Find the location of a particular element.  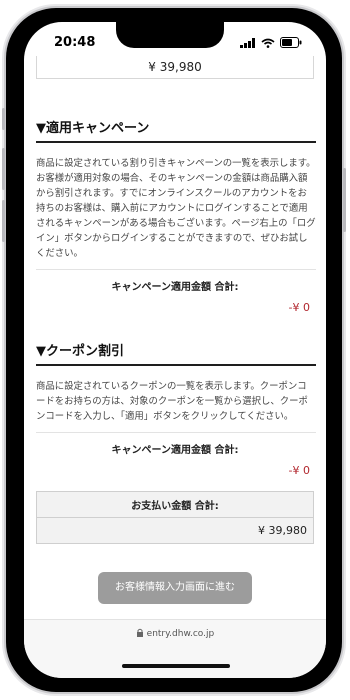

coupon-total-label: キャンペーン適用金額 合計: is located at coordinates (175, 450).